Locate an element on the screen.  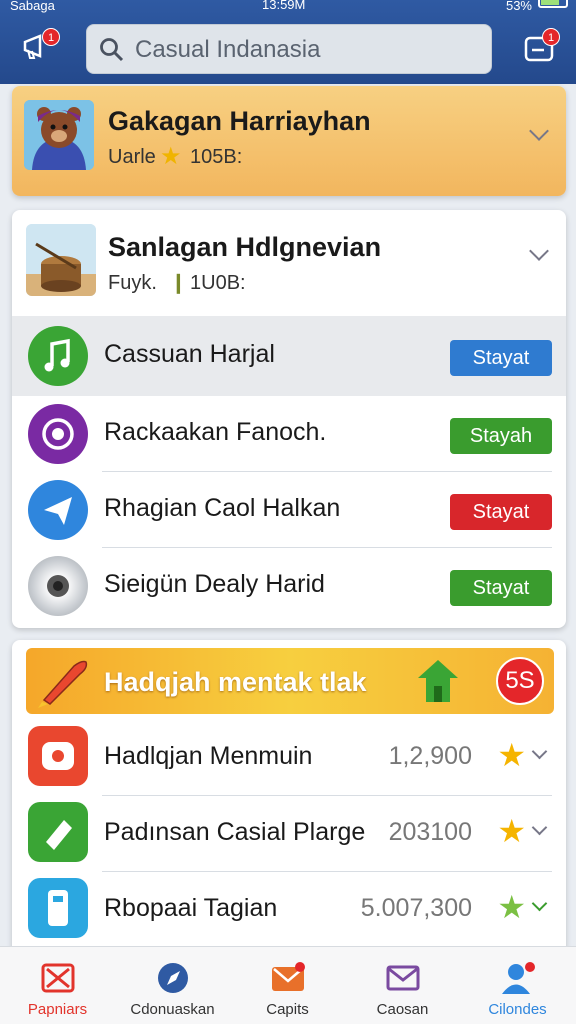
search-icon is located at coordinates (112, 50).